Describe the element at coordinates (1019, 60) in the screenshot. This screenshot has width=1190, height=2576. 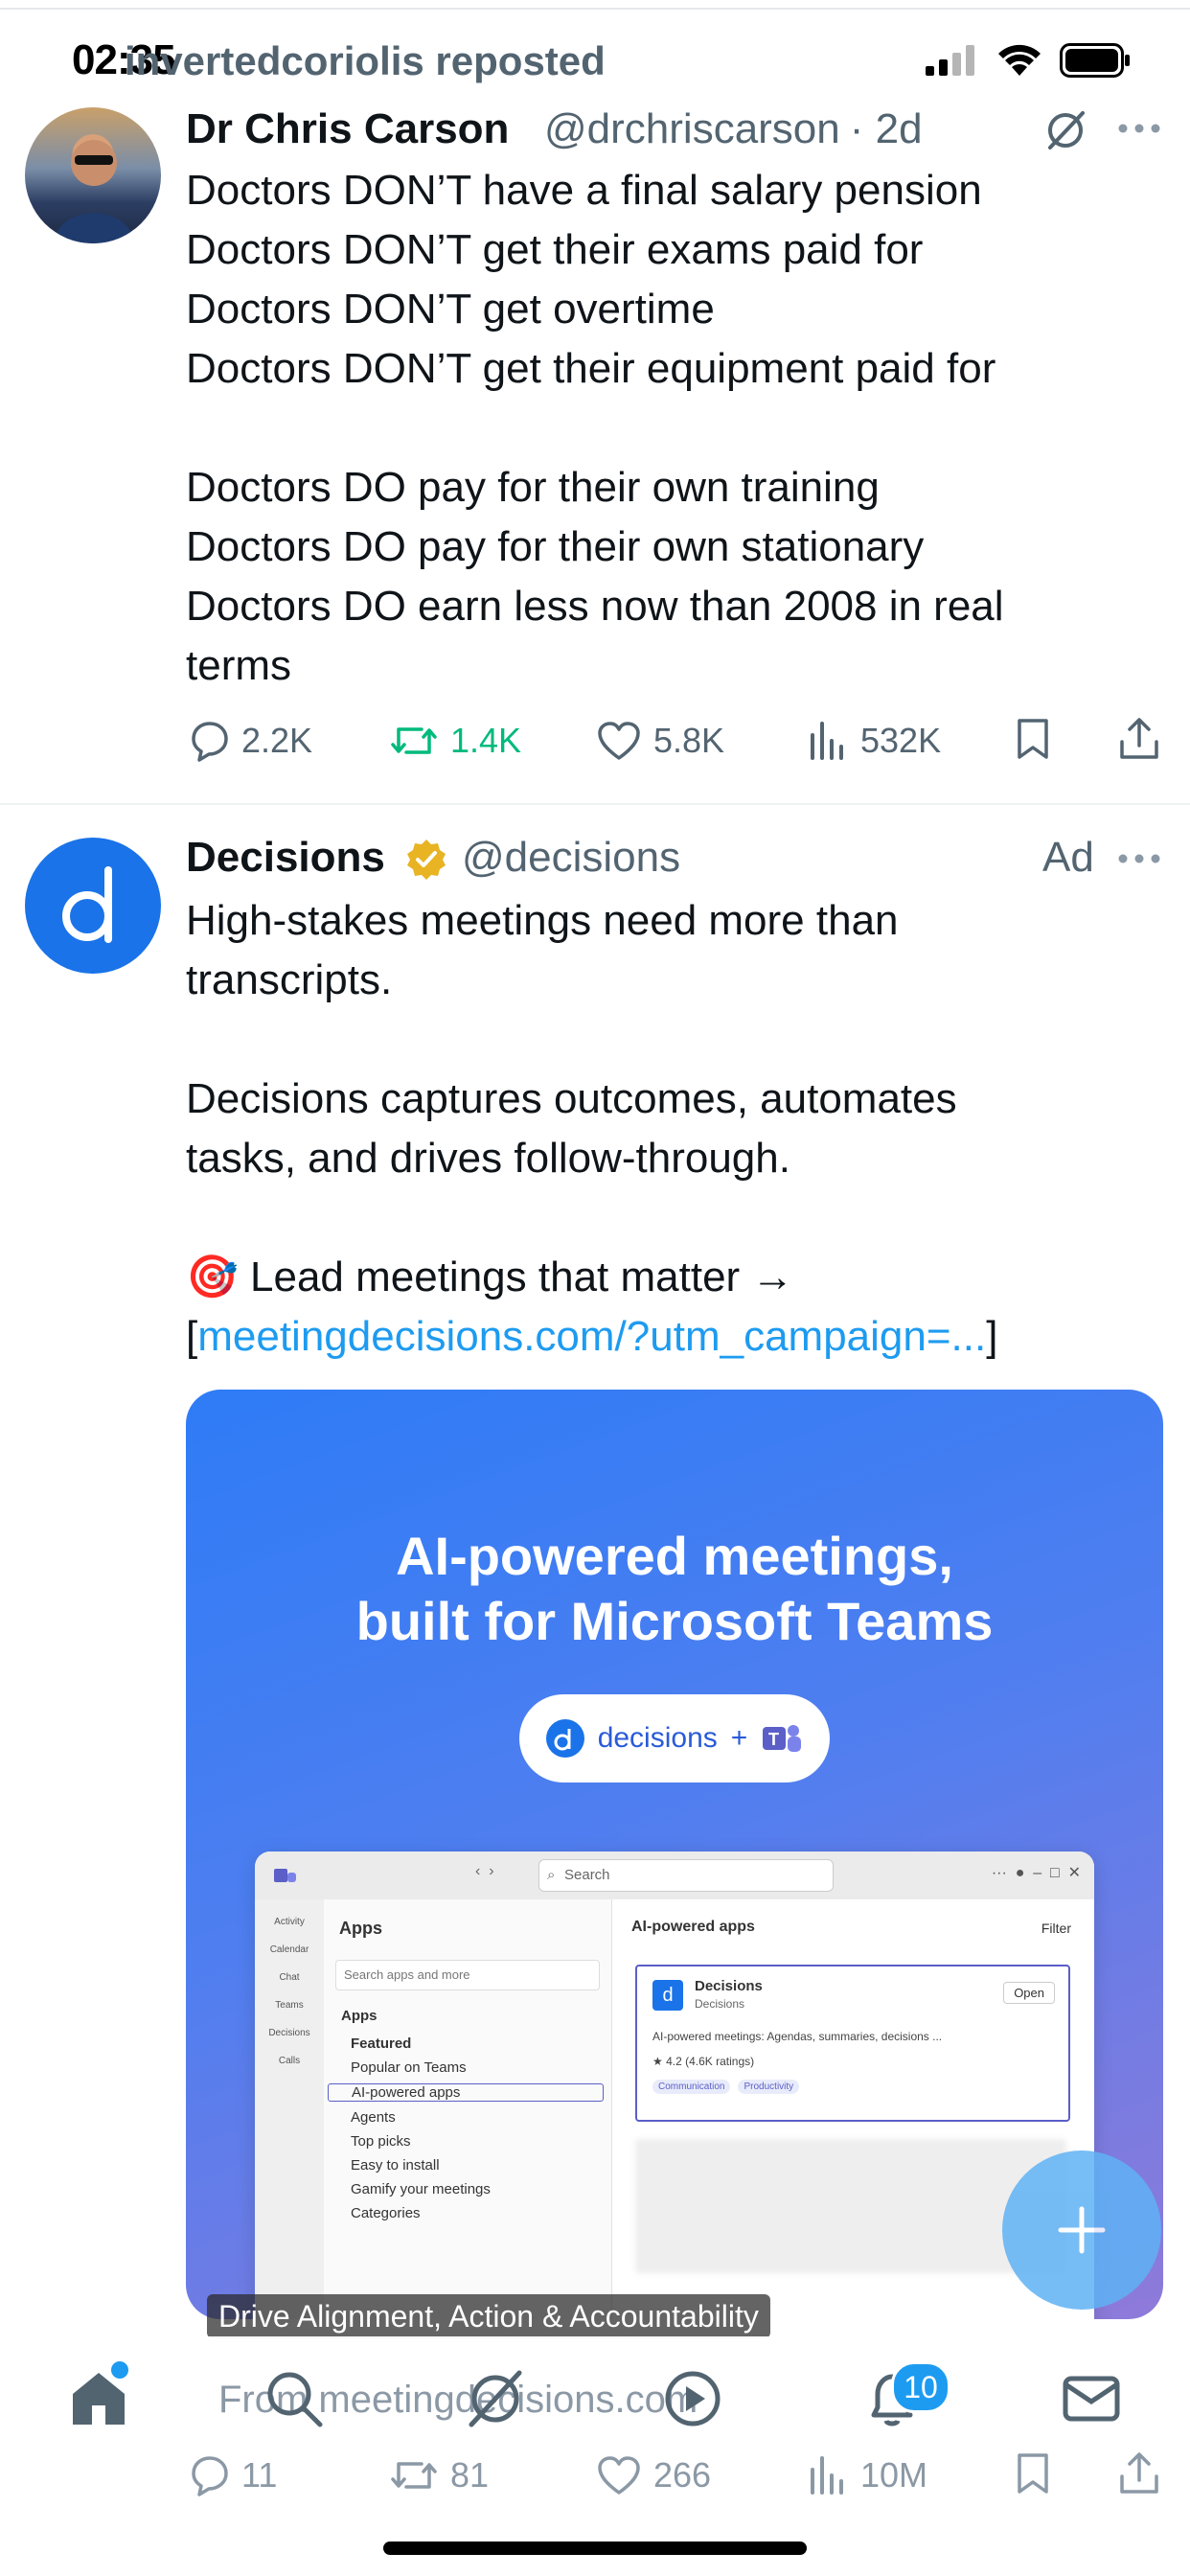
I see `wifi-icon` at that location.